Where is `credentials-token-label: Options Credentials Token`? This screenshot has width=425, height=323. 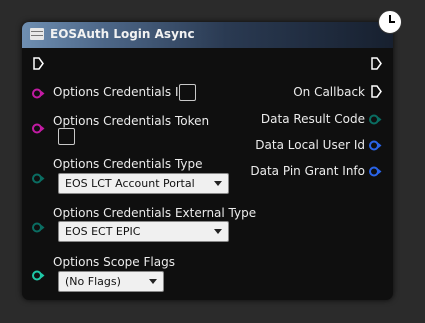
credentials-token-label: Options Credentials Token is located at coordinates (131, 121).